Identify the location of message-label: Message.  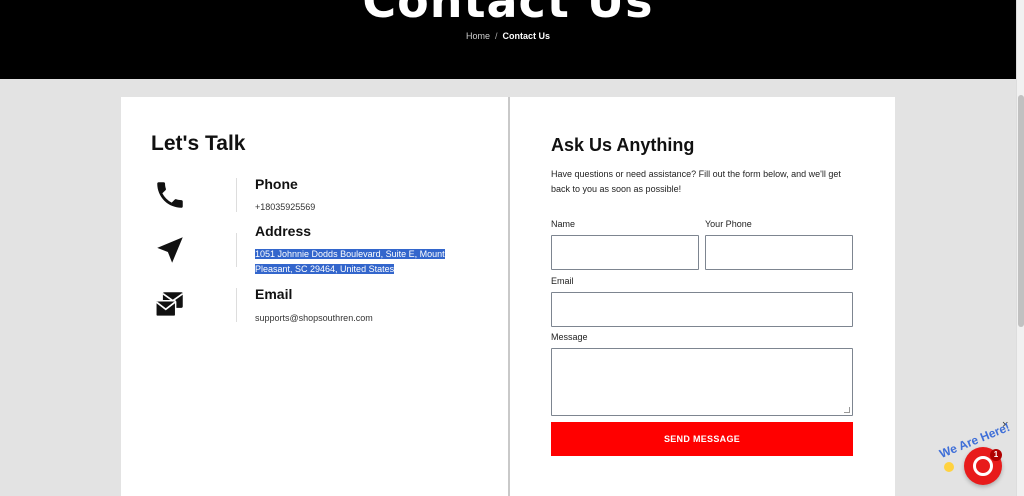
(569, 337).